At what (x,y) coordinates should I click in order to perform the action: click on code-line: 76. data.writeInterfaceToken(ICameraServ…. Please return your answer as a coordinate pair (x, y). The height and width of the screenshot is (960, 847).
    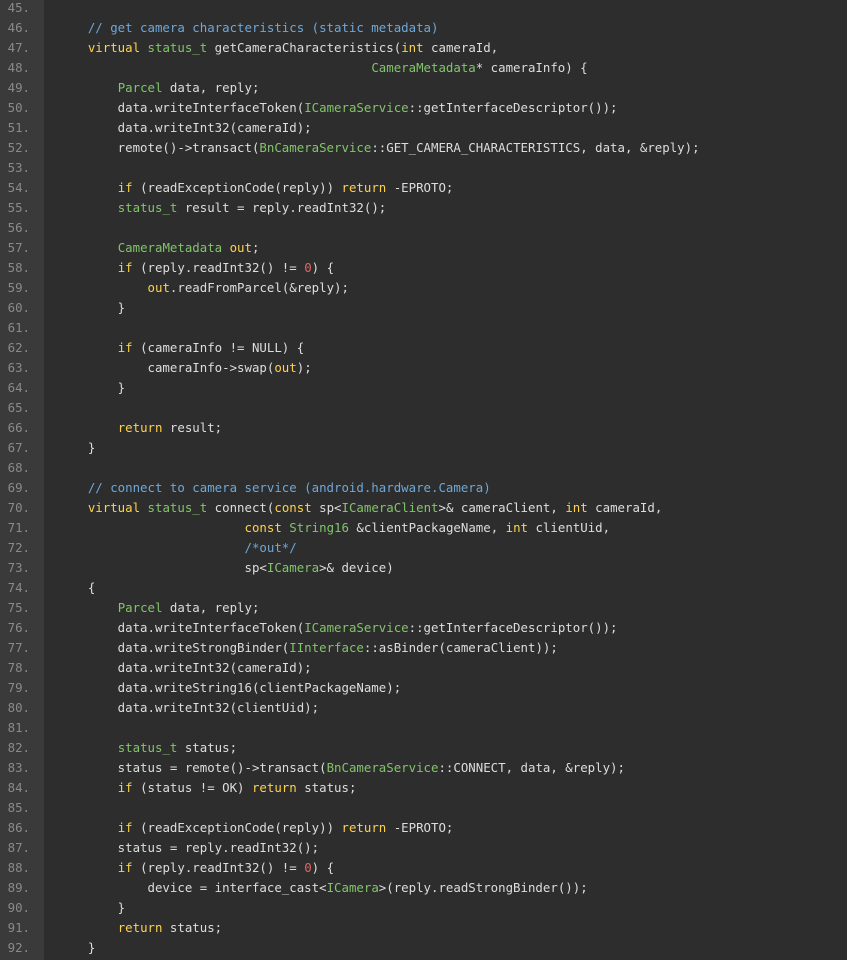
    Looking at the image, I should click on (423, 628).